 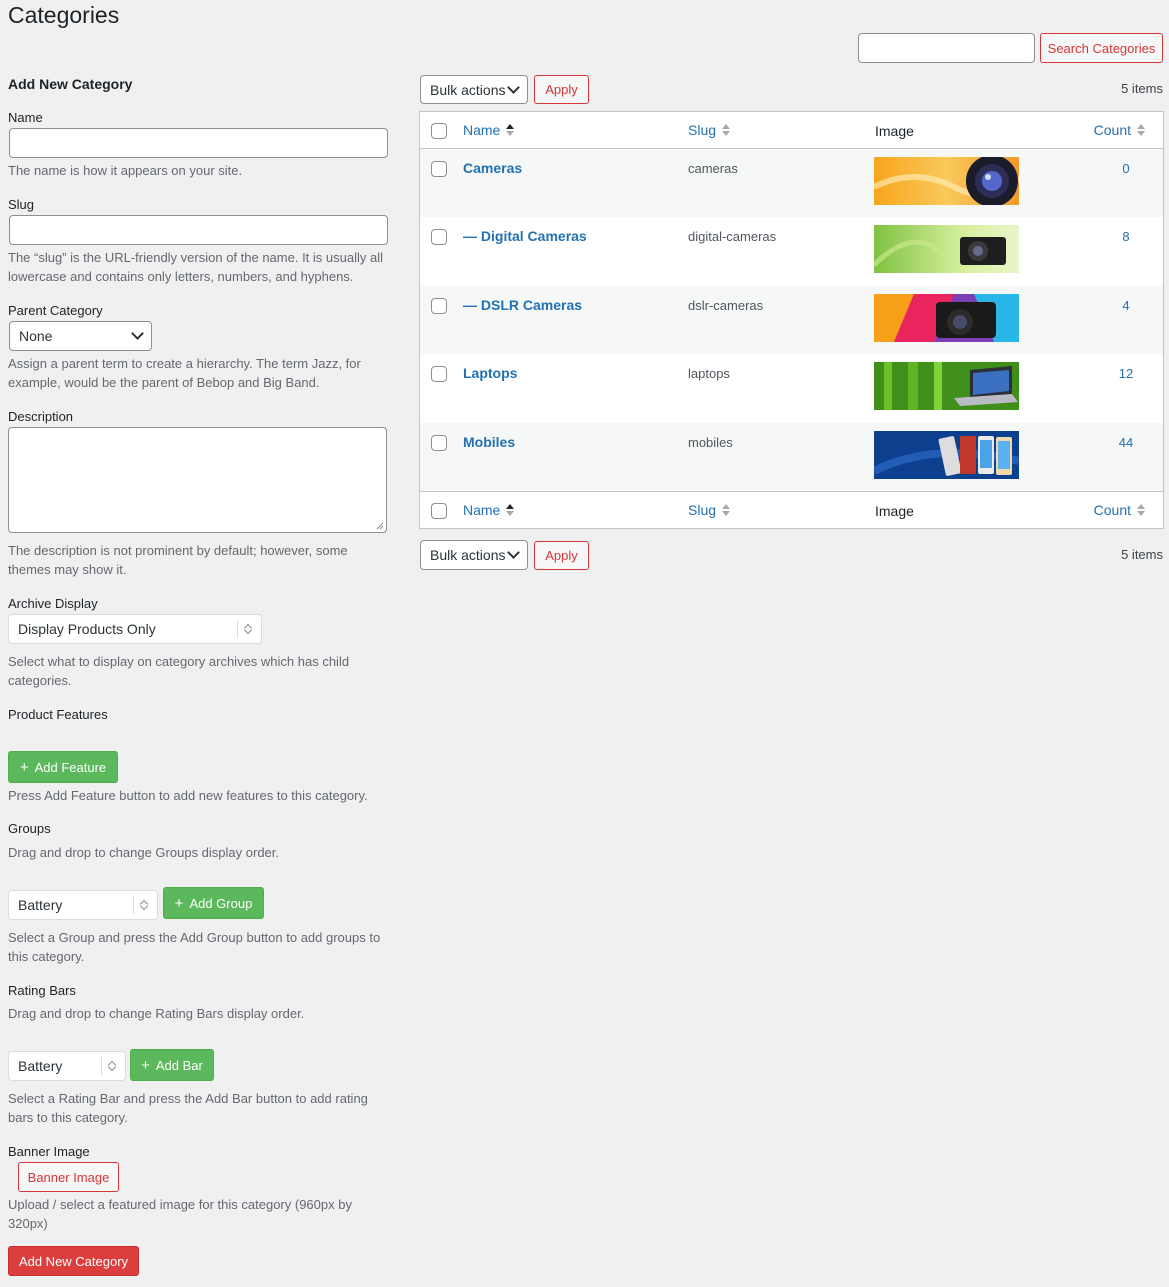 What do you see at coordinates (1142, 88) in the screenshot?
I see `items-count-top: 5 items` at bounding box center [1142, 88].